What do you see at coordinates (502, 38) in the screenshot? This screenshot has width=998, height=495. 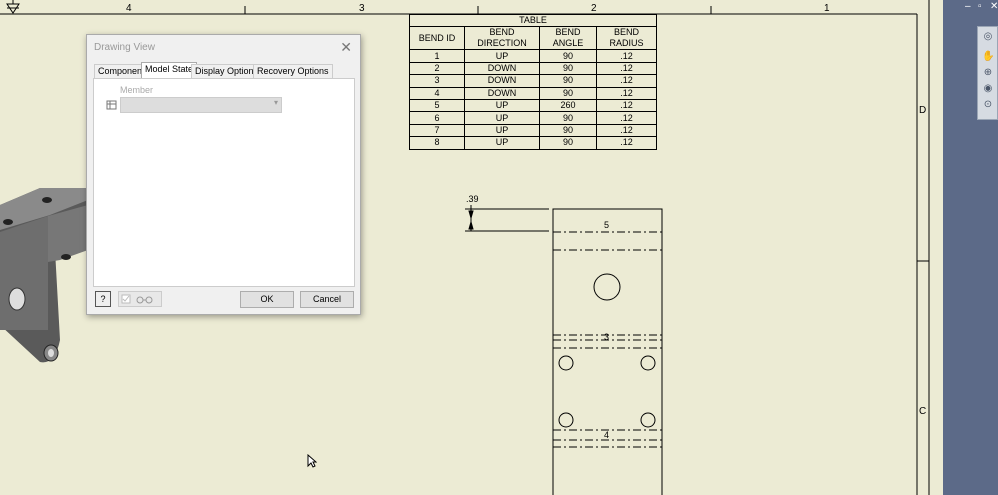 I see `bend-table-header: BEND DIRECTION` at bounding box center [502, 38].